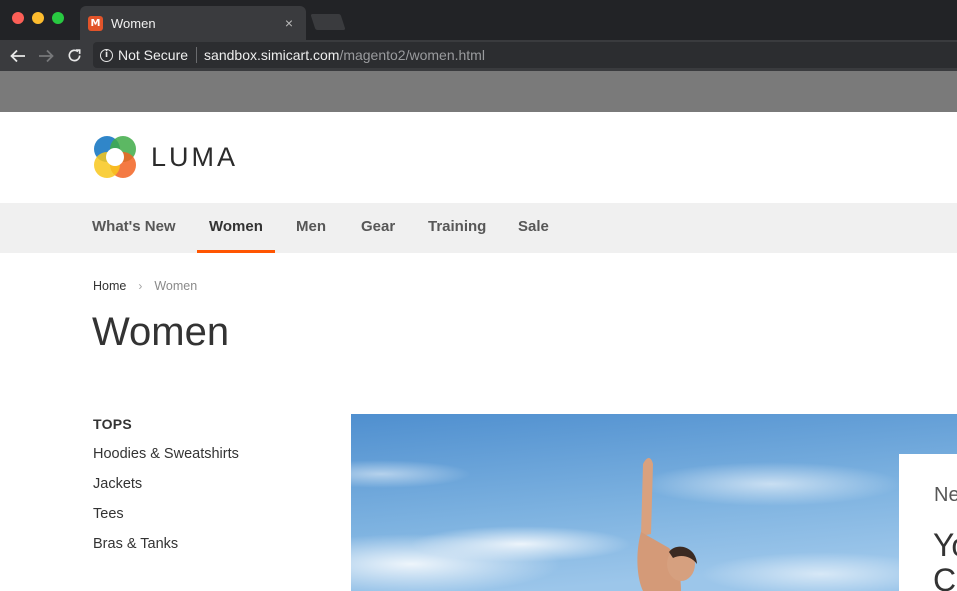 This screenshot has height=591, width=957. I want to click on nav-whats-new: What's New, so click(134, 228).